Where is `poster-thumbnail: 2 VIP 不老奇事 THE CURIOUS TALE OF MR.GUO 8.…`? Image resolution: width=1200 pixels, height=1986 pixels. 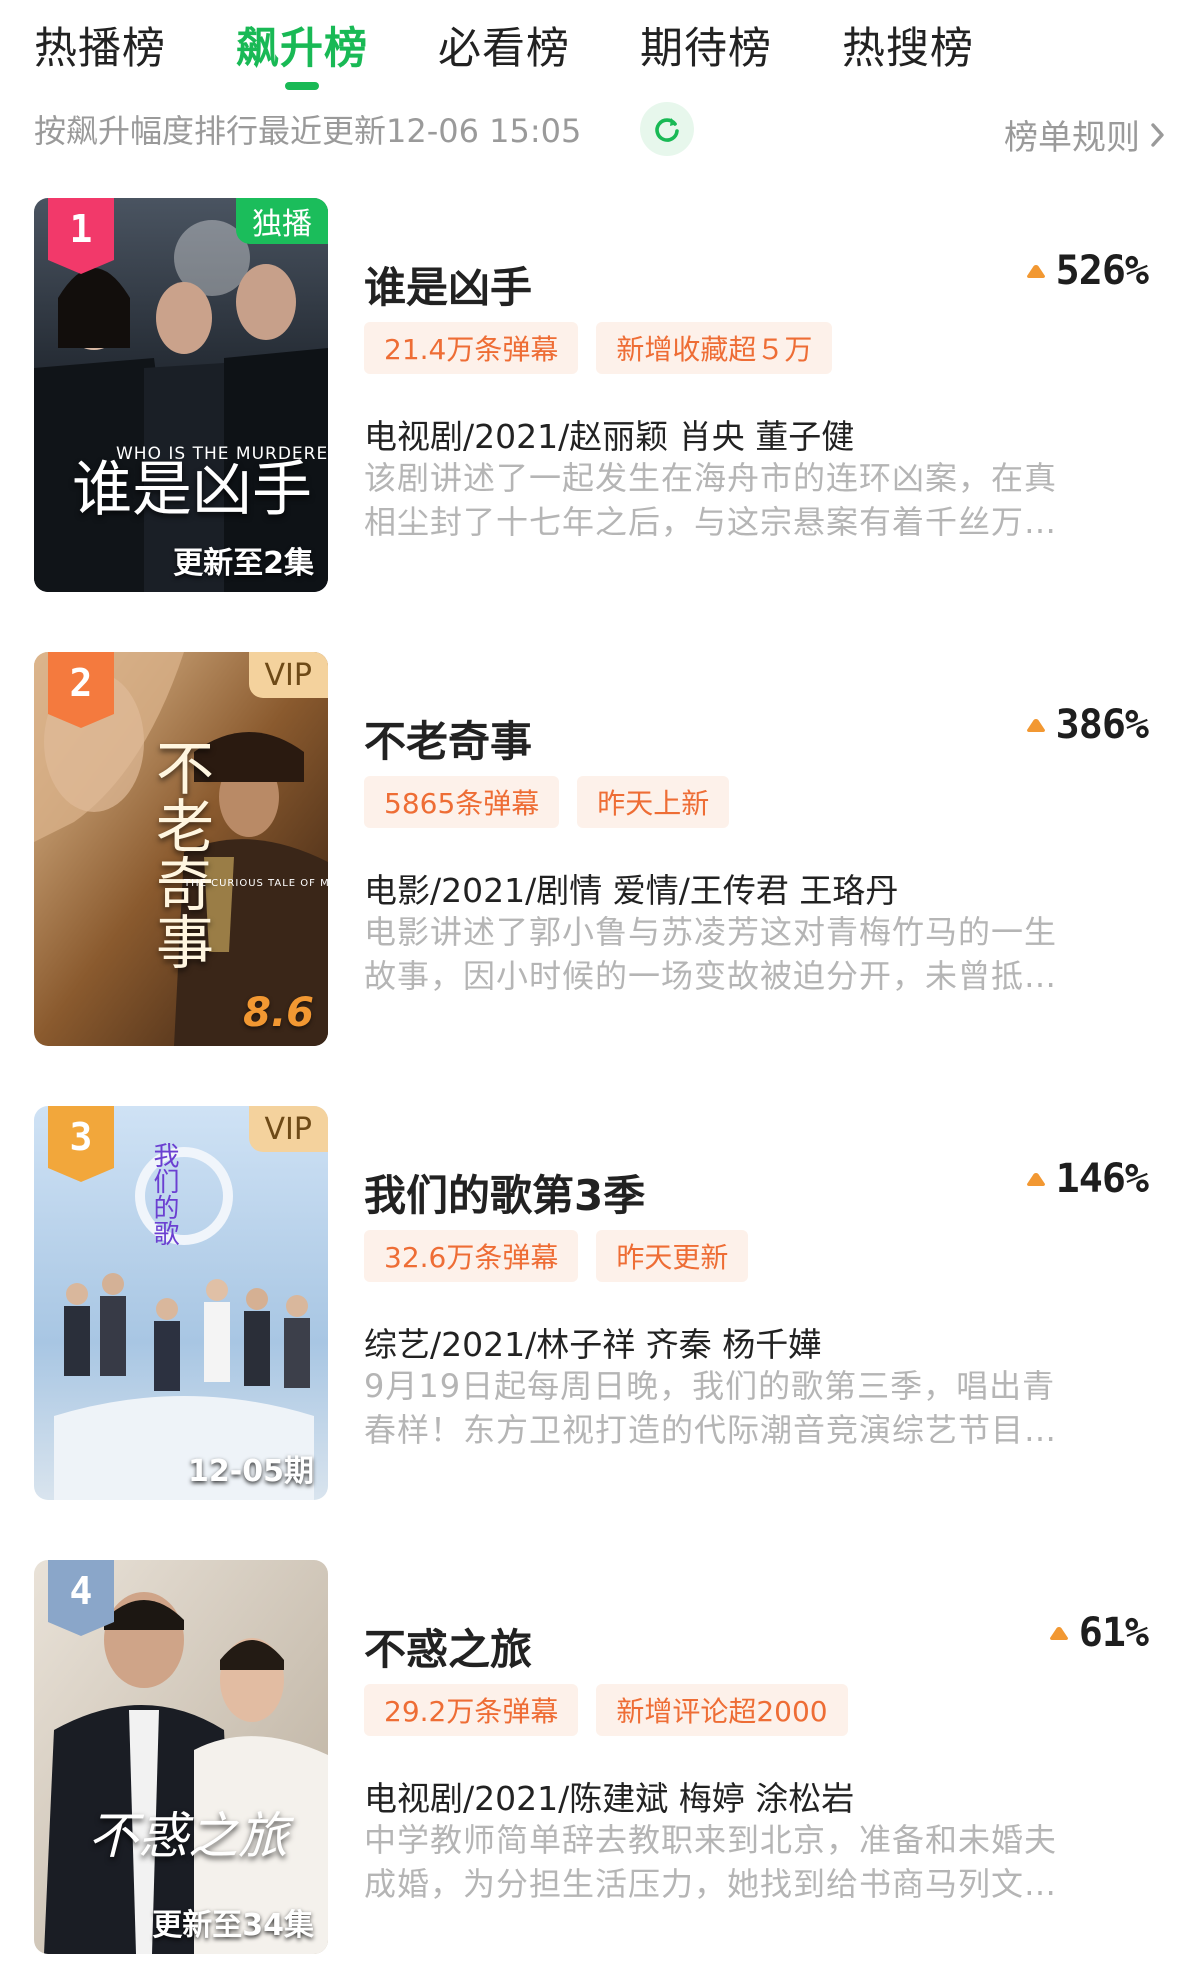 poster-thumbnail: 2 VIP 不老奇事 THE CURIOUS TALE OF MR.GUO 8.… is located at coordinates (181, 849).